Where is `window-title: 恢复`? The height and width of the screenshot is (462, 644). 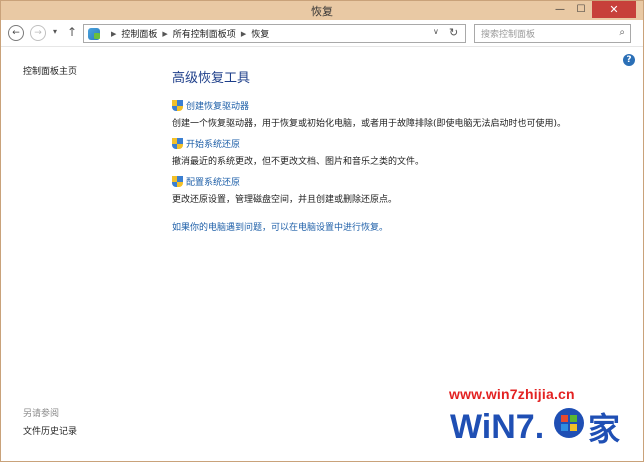 window-title: 恢复 is located at coordinates (322, 11).